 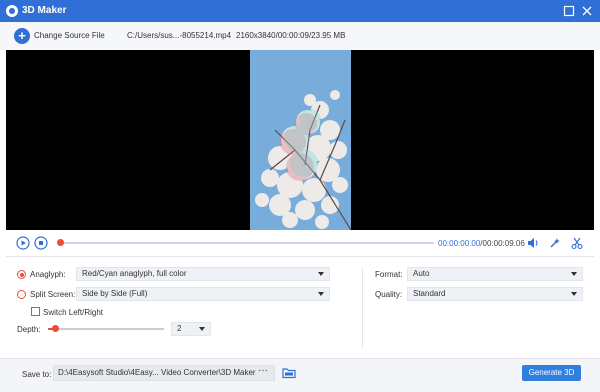 What do you see at coordinates (389, 294) in the screenshot?
I see `quality-label: Quality:` at bounding box center [389, 294].